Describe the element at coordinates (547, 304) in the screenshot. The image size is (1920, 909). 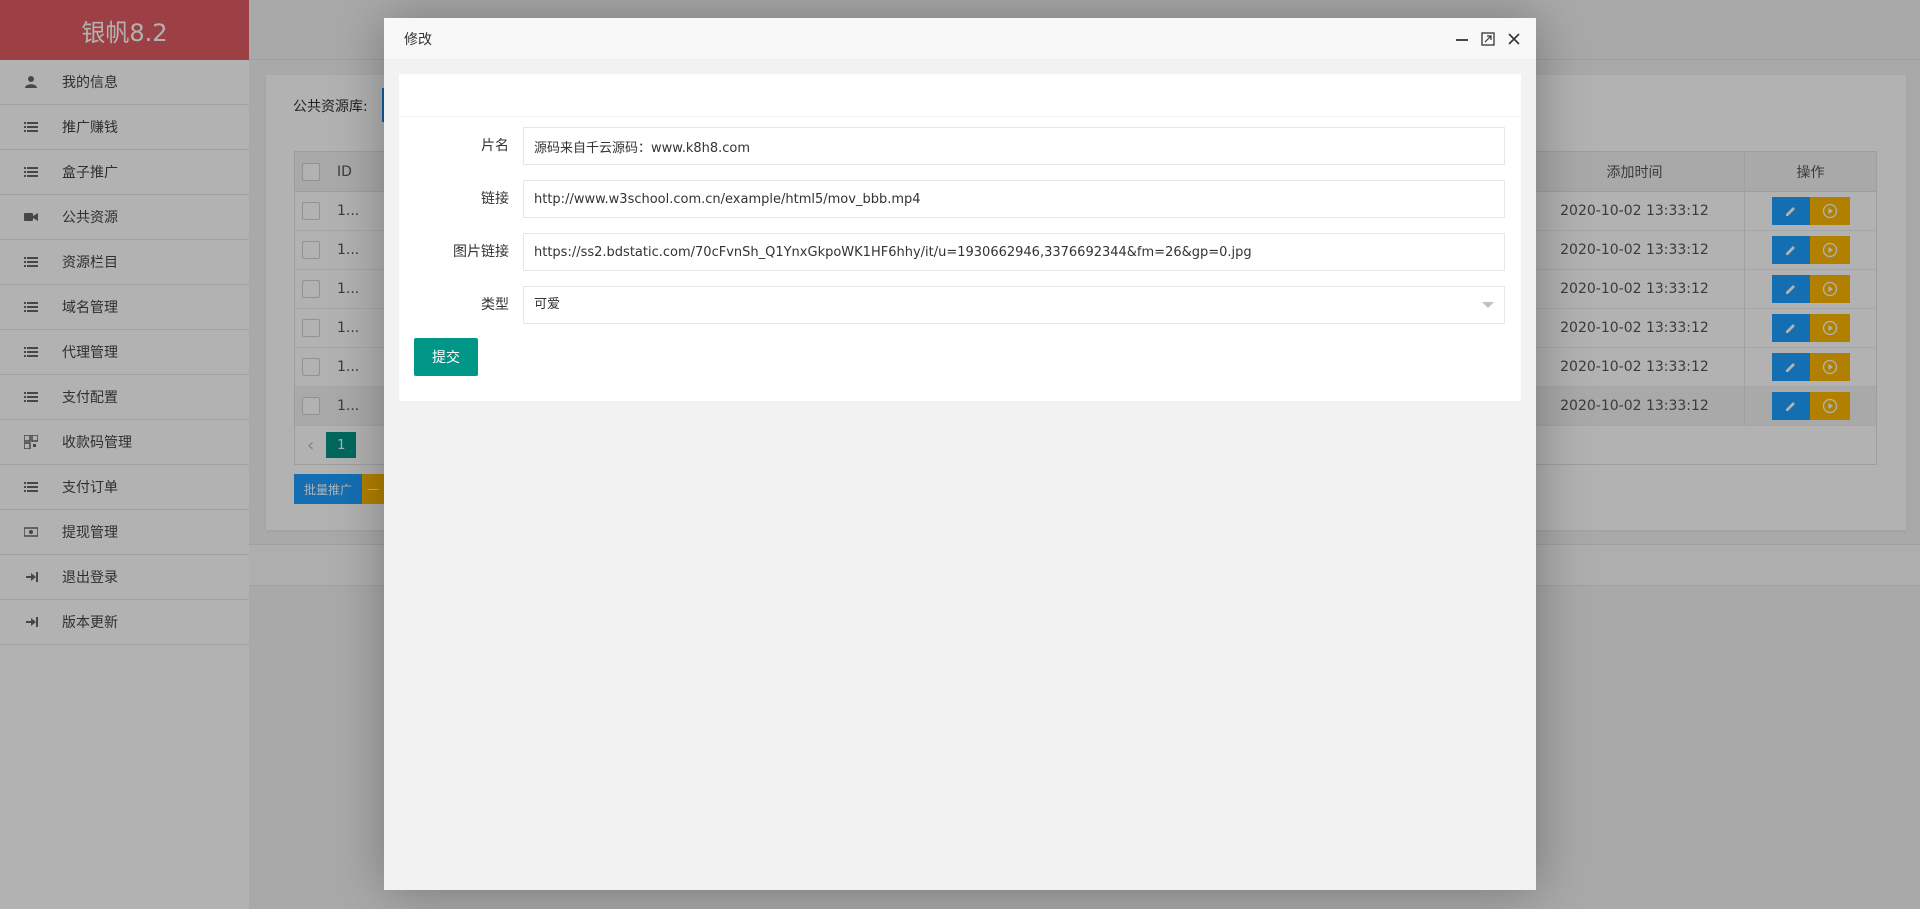
I see `type-select-value: 可爱` at that location.